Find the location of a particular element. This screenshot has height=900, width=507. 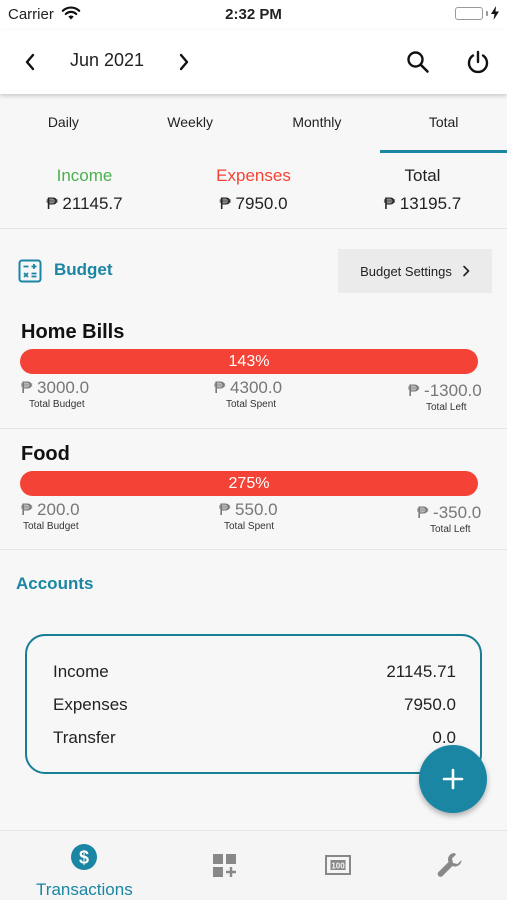

tab-total: Total is located at coordinates (443, 124).